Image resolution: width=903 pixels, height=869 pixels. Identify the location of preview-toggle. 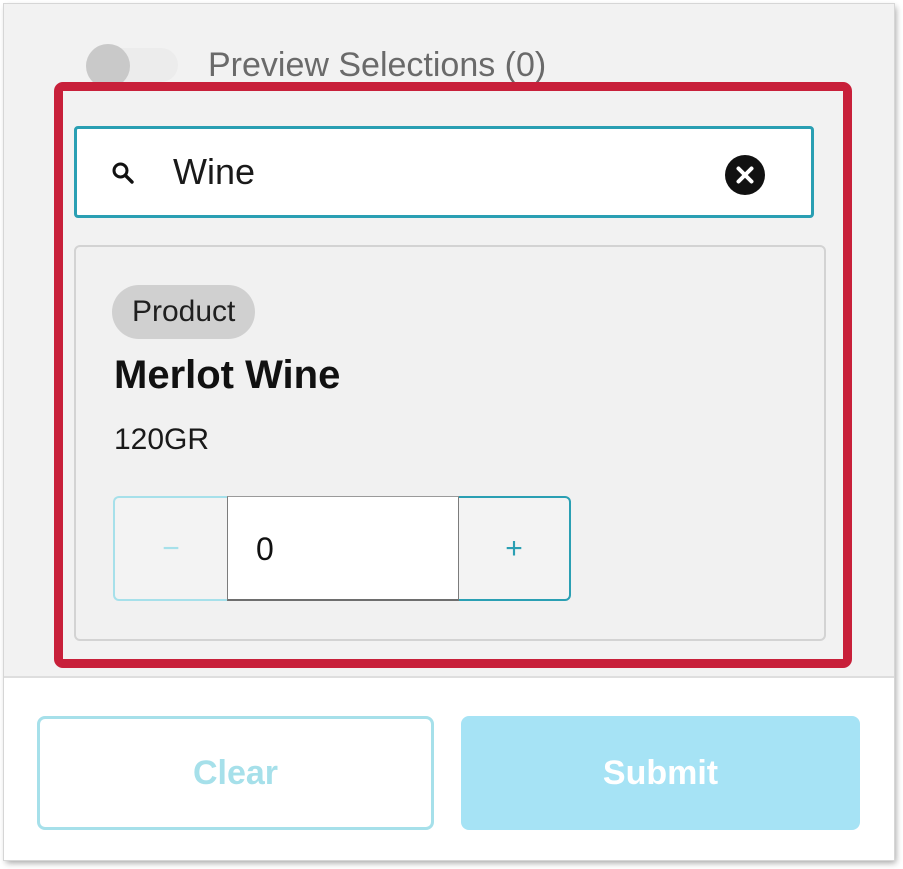
(132, 66).